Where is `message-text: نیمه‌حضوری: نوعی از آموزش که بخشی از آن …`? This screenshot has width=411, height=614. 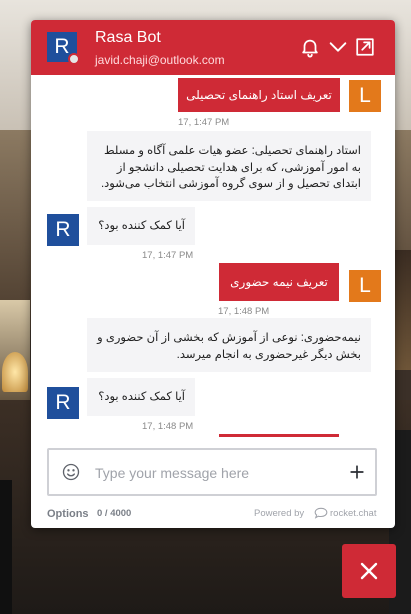
message-text: نیمه‌حضوری: نوعی از آموزش که بخشی از آن … is located at coordinates (229, 346).